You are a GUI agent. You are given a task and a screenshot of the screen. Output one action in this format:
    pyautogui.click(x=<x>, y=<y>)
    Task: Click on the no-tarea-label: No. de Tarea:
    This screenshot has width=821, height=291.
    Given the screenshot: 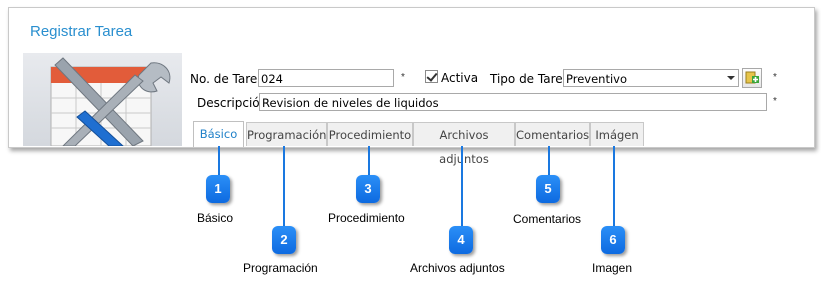 What is the action you would take?
    pyautogui.click(x=229, y=79)
    